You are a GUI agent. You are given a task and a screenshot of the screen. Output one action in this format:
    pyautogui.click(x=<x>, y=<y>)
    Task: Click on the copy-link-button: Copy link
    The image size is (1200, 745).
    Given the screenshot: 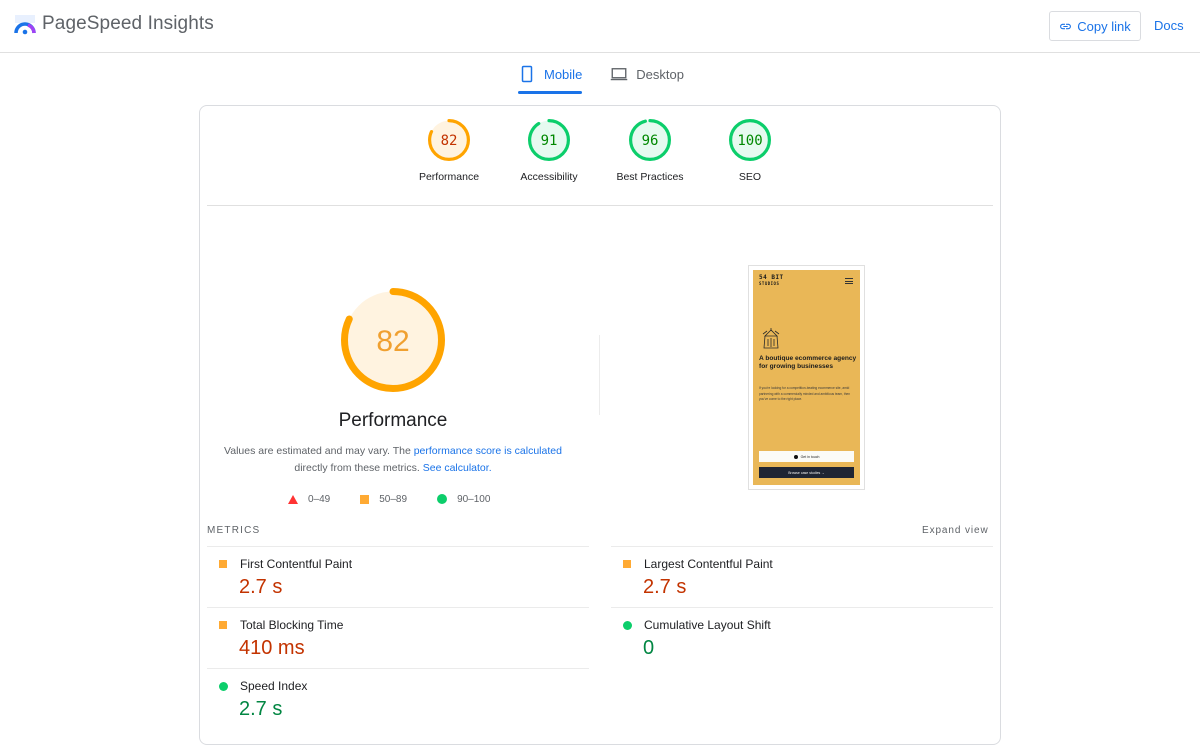 What is the action you would take?
    pyautogui.click(x=1095, y=26)
    